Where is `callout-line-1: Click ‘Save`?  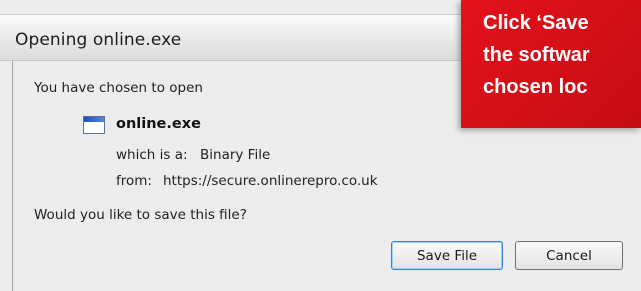
callout-line-1: Click ‘Save is located at coordinates (536, 23).